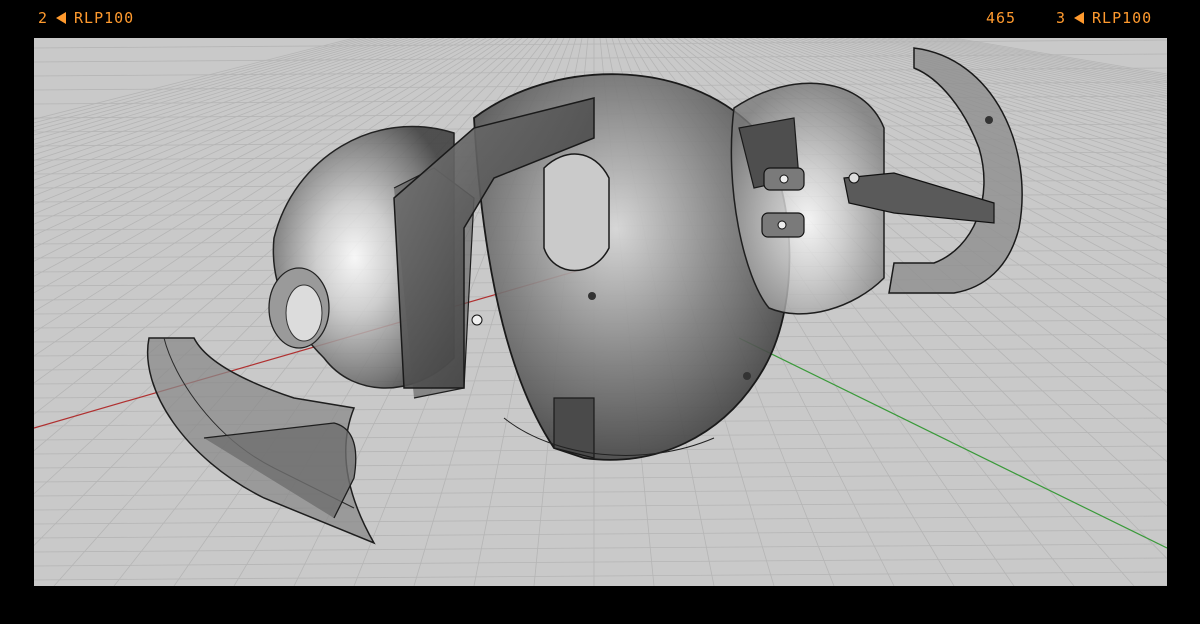 The width and height of the screenshot is (1200, 624). What do you see at coordinates (43, 18) in the screenshot?
I see `frame-number-left: 2` at bounding box center [43, 18].